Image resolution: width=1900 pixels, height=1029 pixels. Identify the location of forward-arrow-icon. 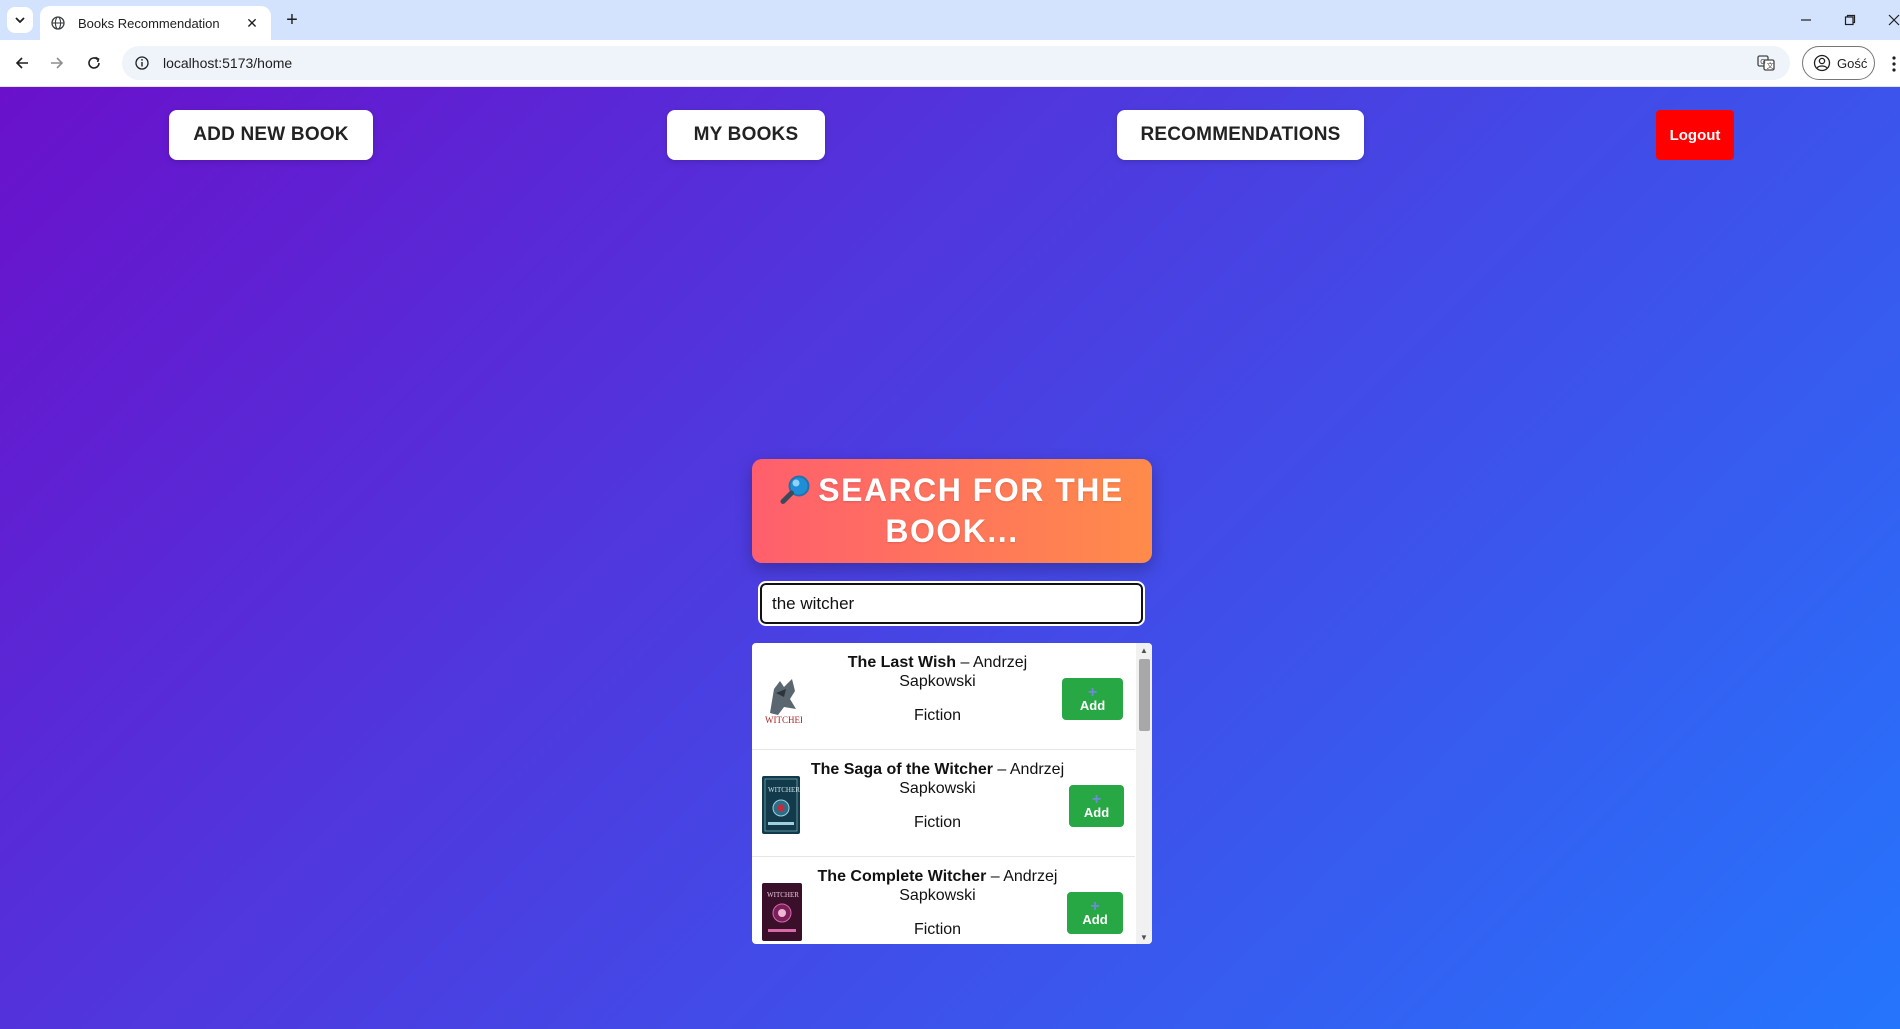
(57, 63).